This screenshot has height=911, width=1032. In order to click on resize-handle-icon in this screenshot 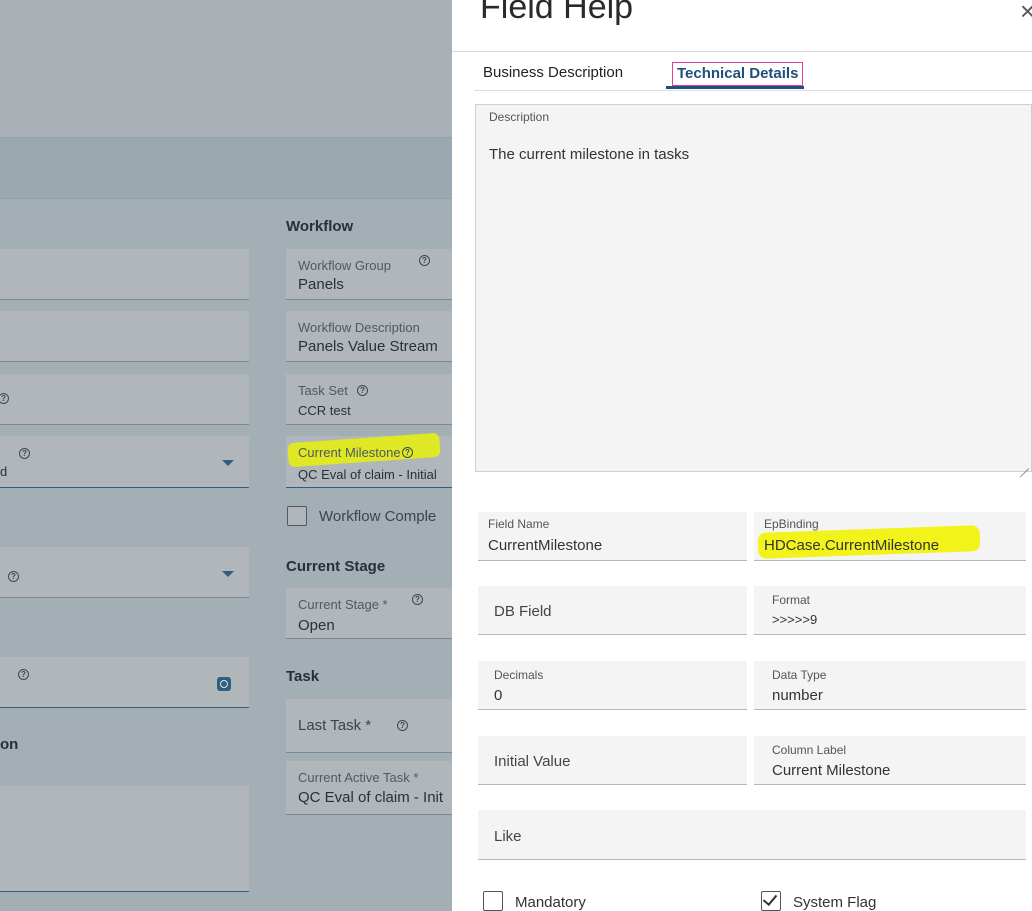, I will do `click(1024, 464)`.